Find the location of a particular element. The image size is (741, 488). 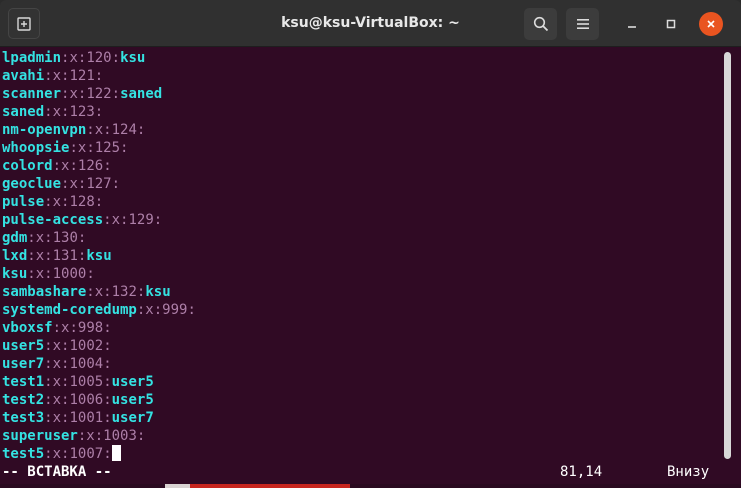

group-name: saned is located at coordinates (23, 112).